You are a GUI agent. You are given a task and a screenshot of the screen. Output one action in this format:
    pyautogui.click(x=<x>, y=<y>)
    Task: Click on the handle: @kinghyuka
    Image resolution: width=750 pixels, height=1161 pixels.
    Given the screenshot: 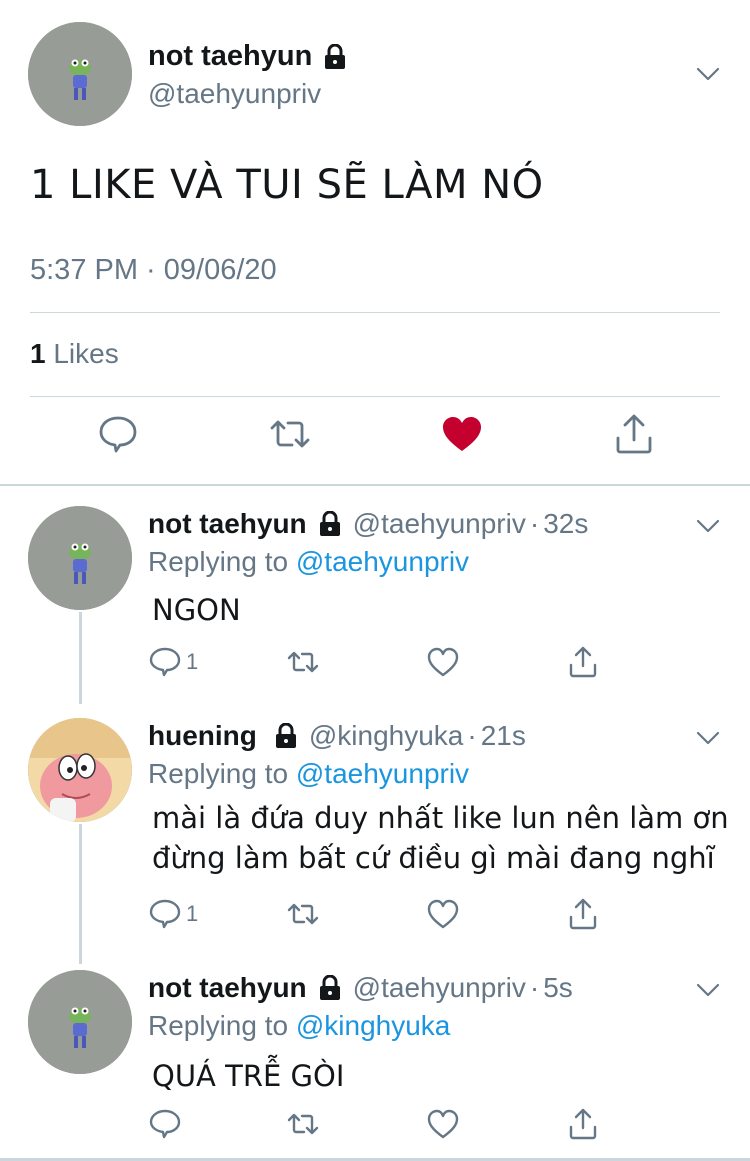 What is the action you would take?
    pyautogui.click(x=386, y=736)
    